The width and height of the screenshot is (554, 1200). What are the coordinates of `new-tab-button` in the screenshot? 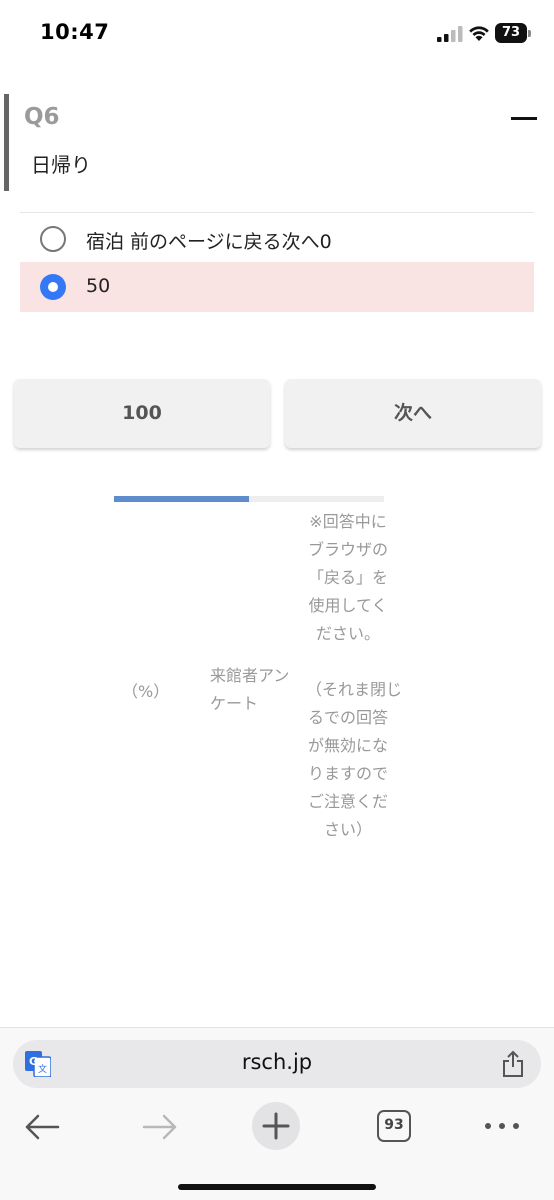 It's located at (276, 1126).